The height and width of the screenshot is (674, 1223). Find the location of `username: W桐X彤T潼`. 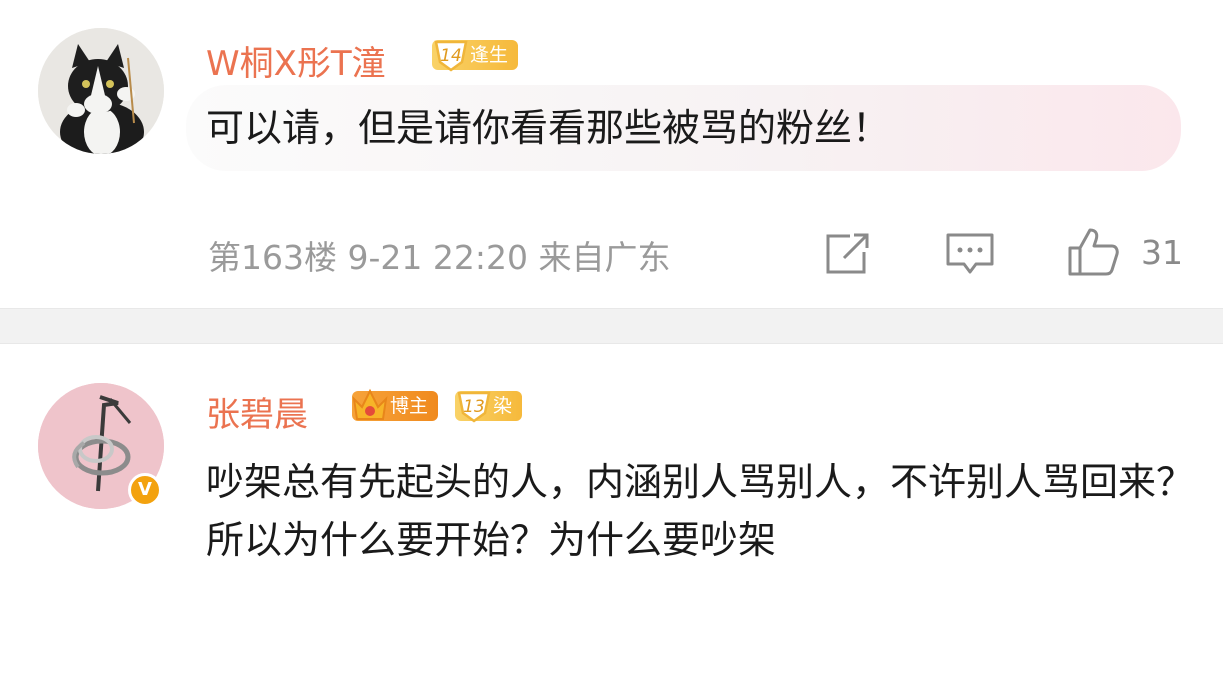

username: W桐X彤T潼 is located at coordinates (296, 60).